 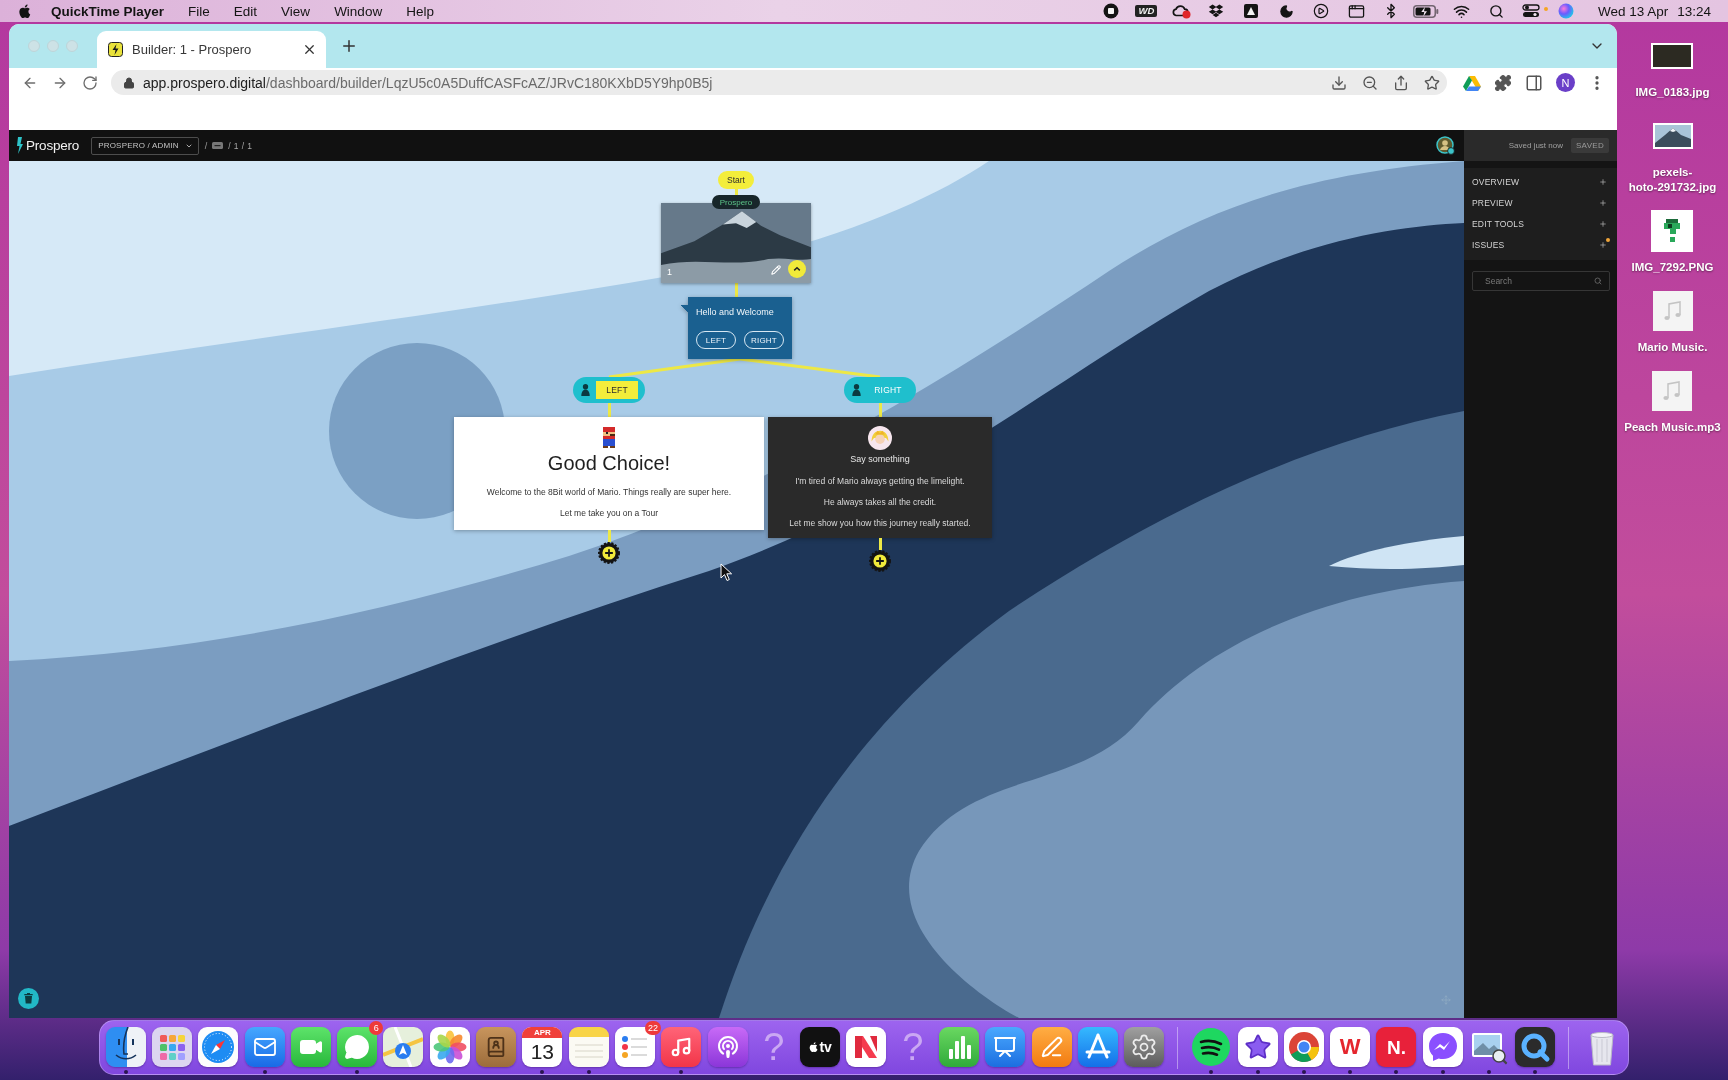 I want to click on open-box-icon, so click(x=1216, y=11).